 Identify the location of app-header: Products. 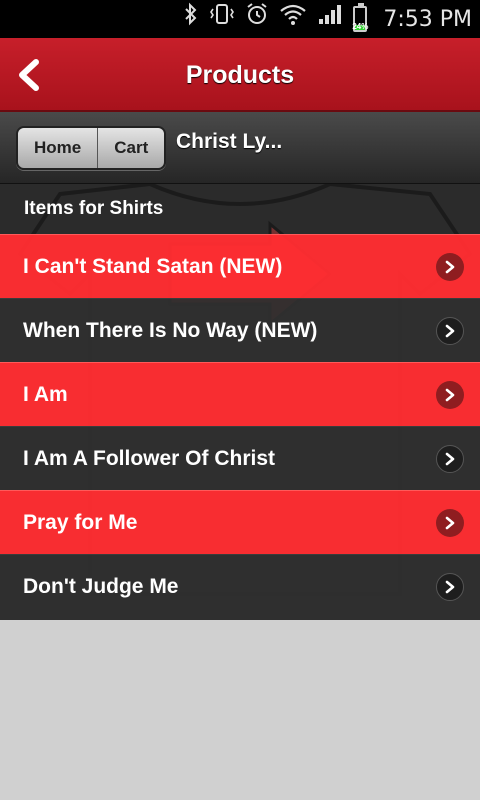
(240, 75).